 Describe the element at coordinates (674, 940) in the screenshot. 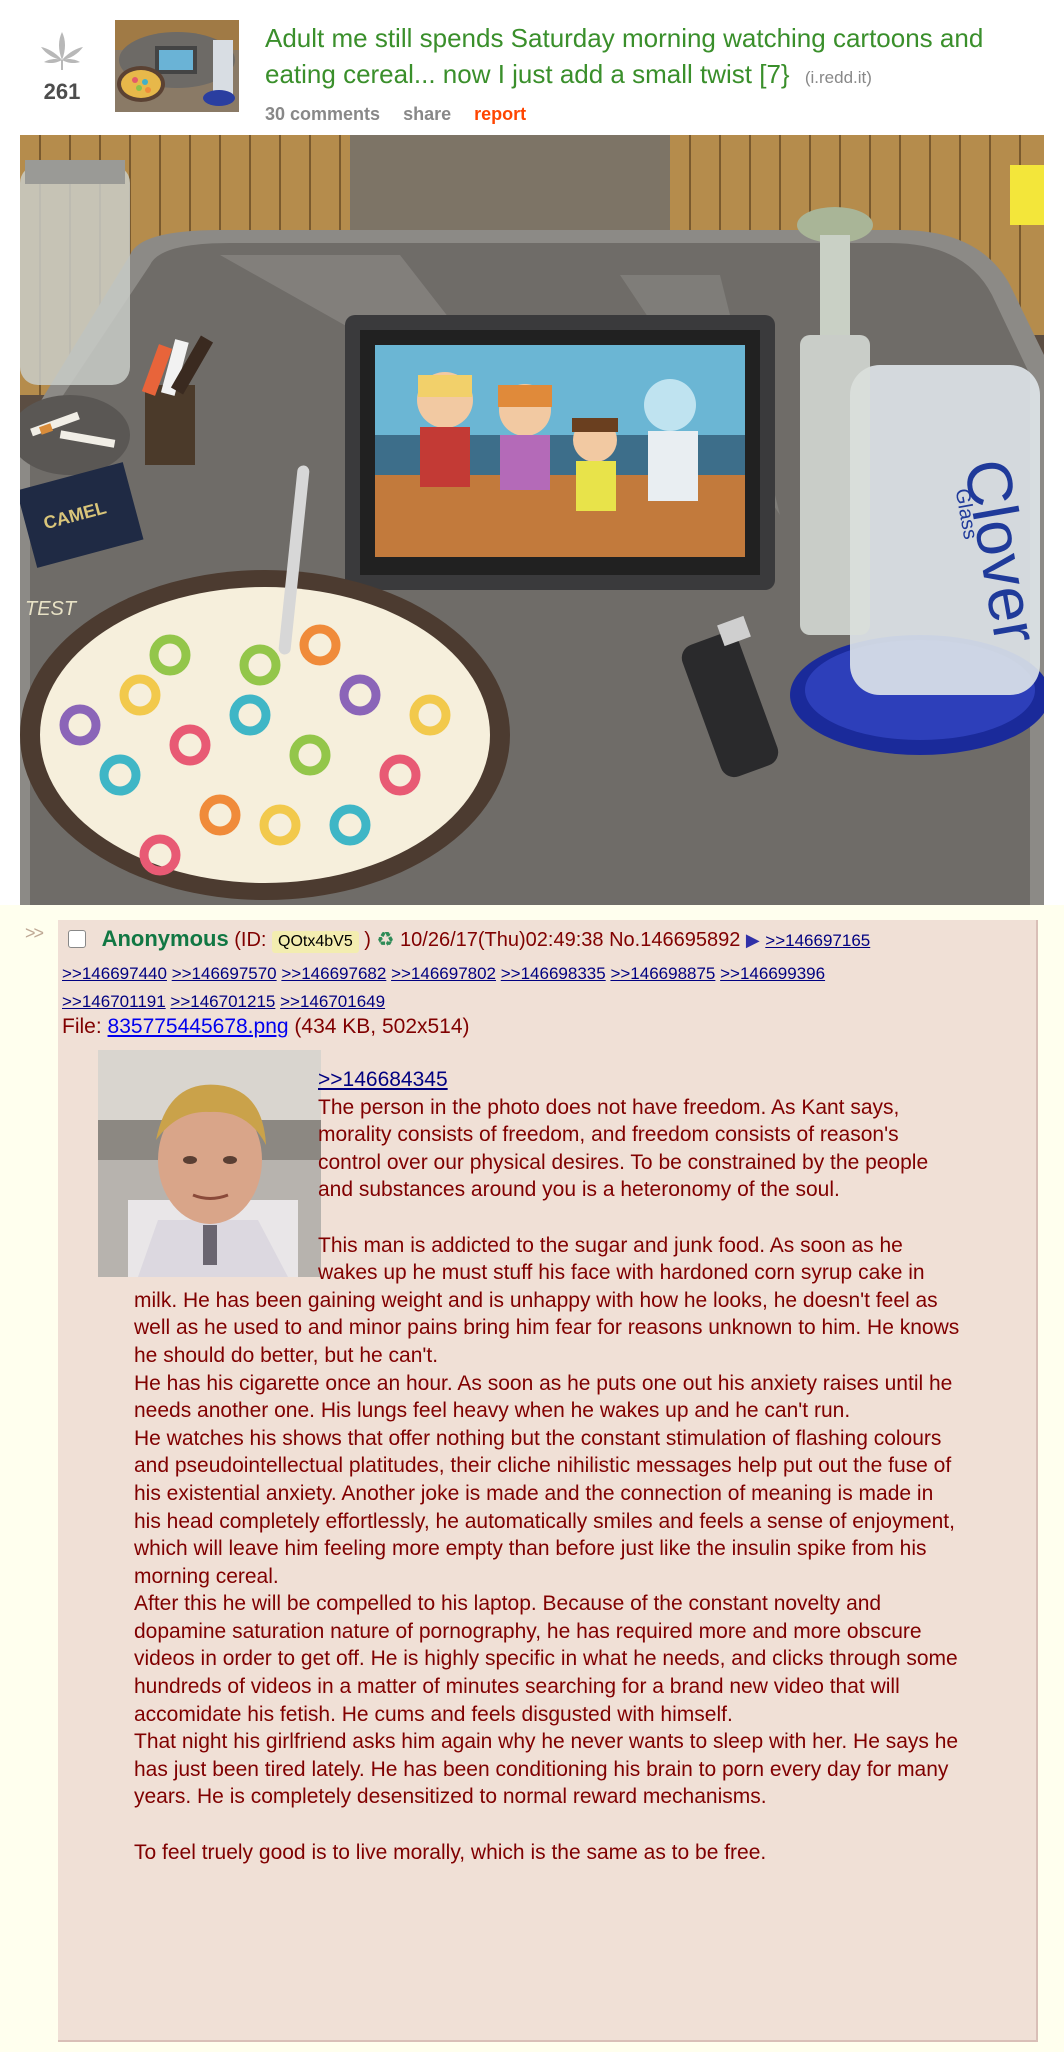

I see `post-number: No.146695892` at that location.